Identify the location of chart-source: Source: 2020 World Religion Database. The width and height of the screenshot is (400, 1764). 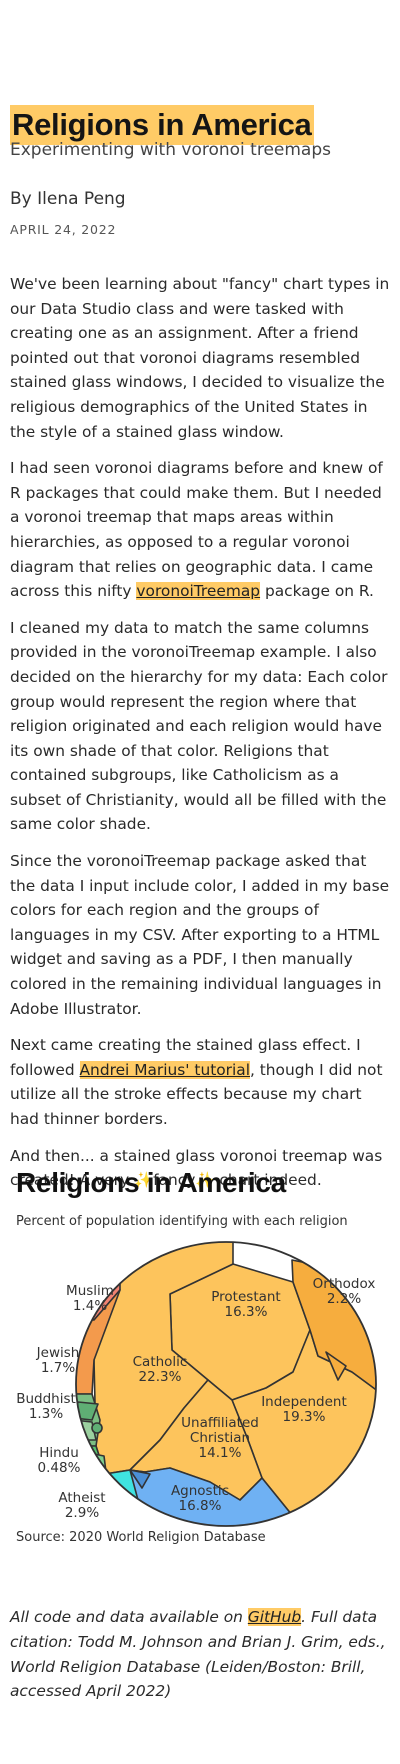
(141, 1537).